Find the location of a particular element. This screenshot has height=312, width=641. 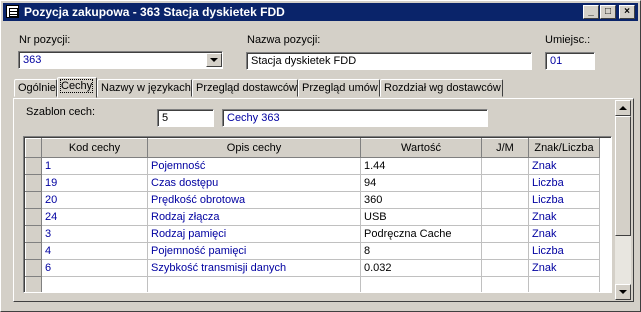

scroll-down-icon is located at coordinates (623, 292).